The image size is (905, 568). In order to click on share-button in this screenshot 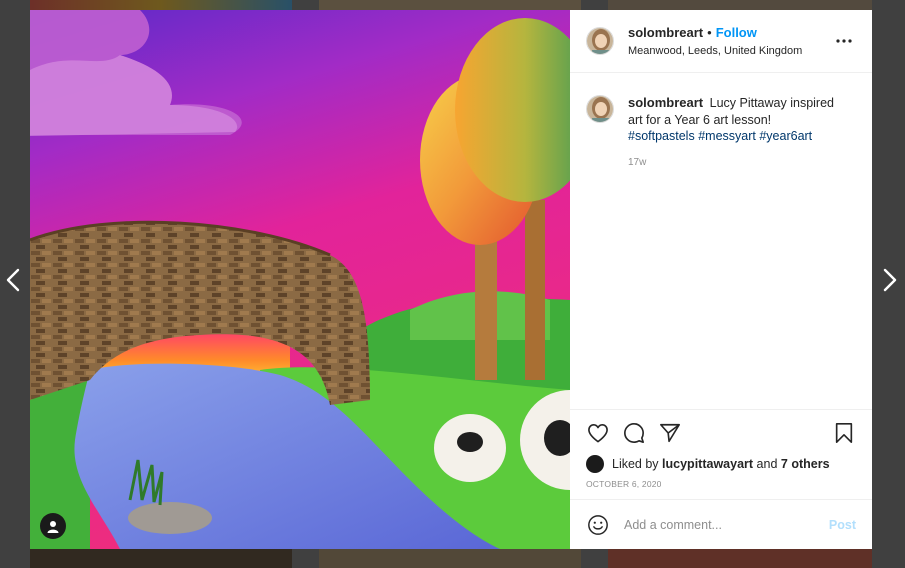, I will do `click(670, 433)`.